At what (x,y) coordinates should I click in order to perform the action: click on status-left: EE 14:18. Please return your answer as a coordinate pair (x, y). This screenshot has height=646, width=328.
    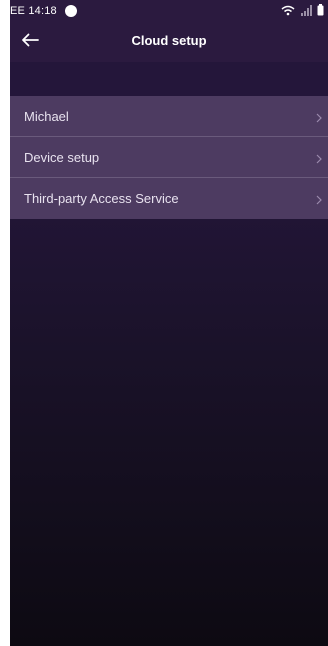
    Looking at the image, I should click on (43, 11).